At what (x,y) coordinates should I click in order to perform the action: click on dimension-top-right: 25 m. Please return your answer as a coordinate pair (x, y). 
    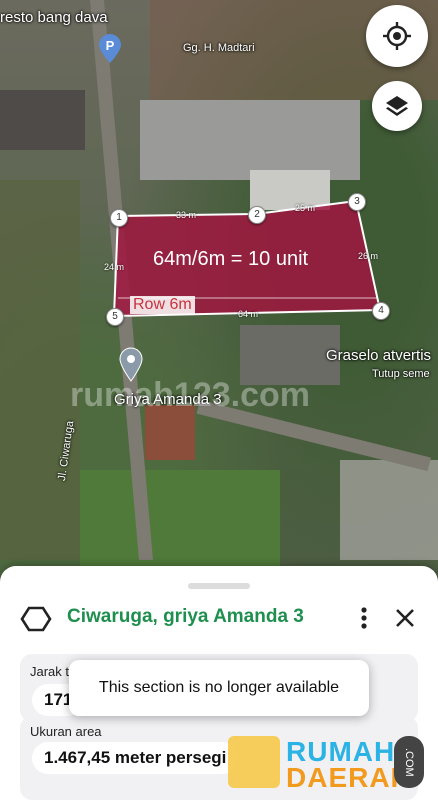
    Looking at the image, I should click on (305, 208).